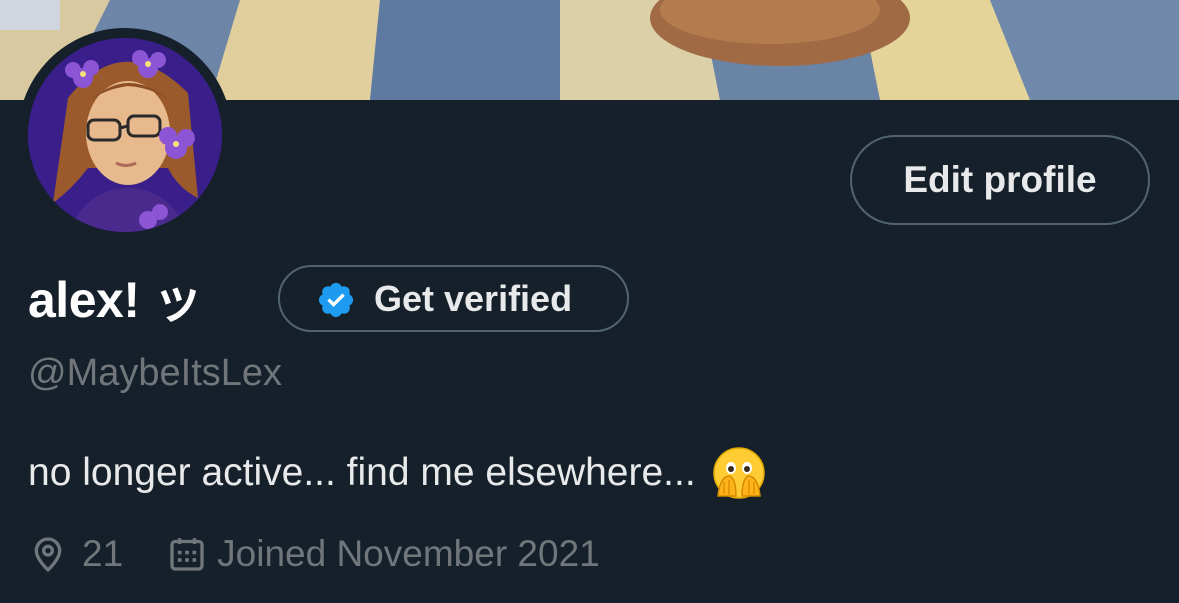 The width and height of the screenshot is (1179, 603). I want to click on get-verified-label: Get verified, so click(473, 298).